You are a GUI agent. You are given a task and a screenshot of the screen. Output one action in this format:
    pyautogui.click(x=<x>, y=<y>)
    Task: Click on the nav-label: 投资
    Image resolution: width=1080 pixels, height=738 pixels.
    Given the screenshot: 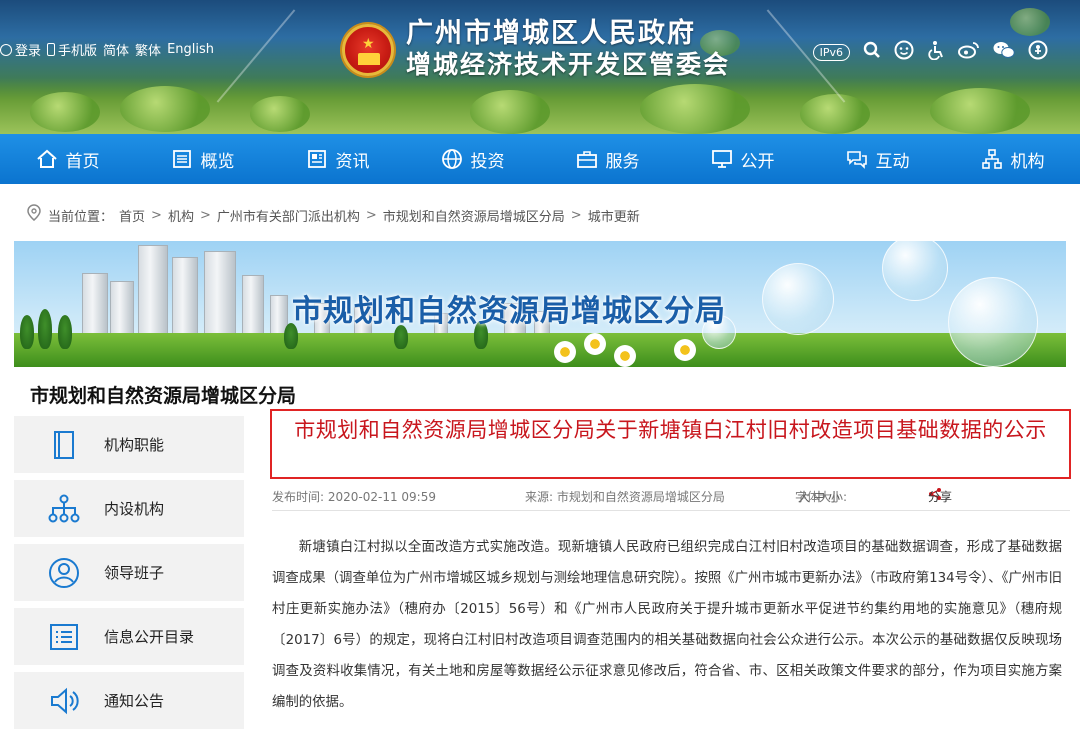 What is the action you would take?
    pyautogui.click(x=487, y=161)
    